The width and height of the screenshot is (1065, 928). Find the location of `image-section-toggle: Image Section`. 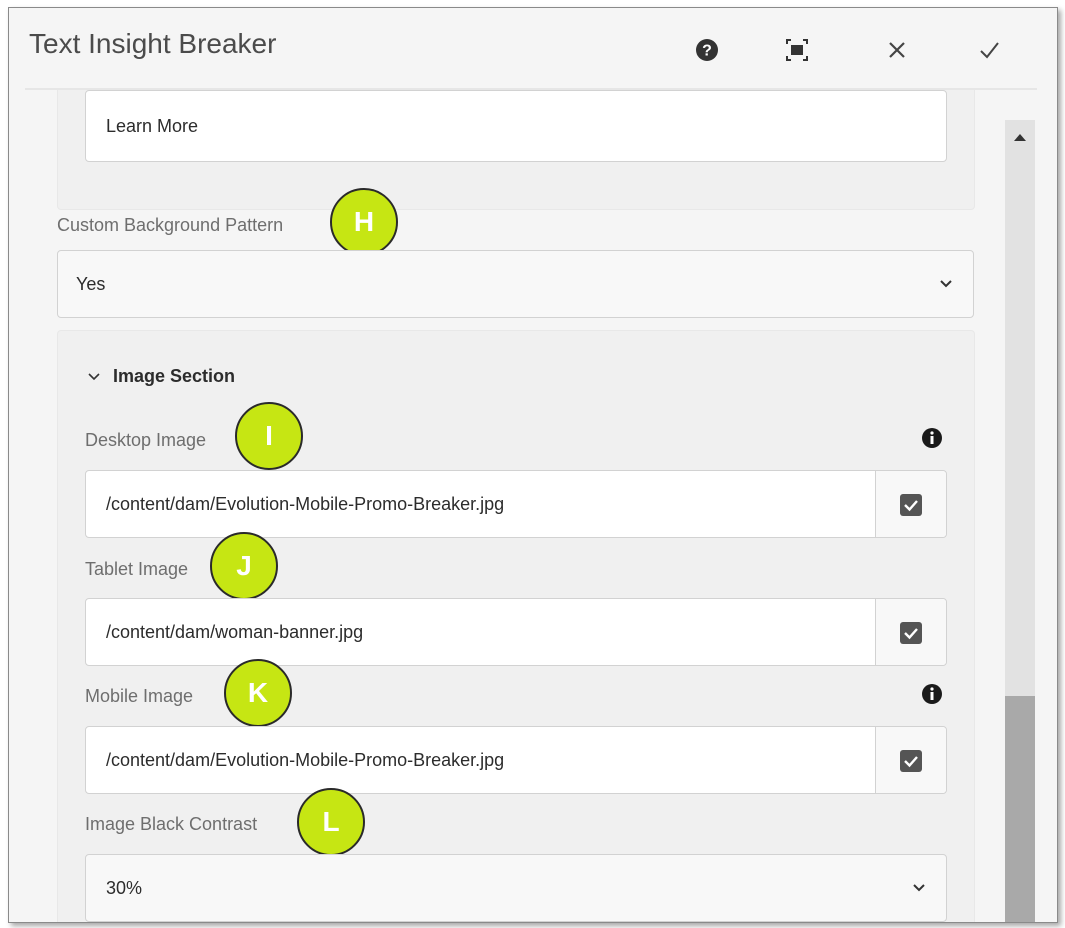

image-section-toggle: Image Section is located at coordinates (161, 376).